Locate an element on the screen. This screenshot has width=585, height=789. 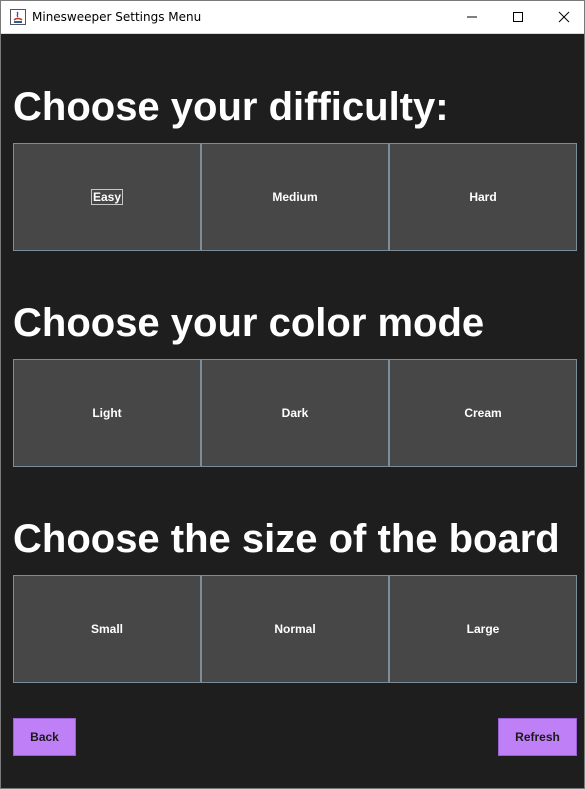
board-size-small-button: Small is located at coordinates (107, 629).